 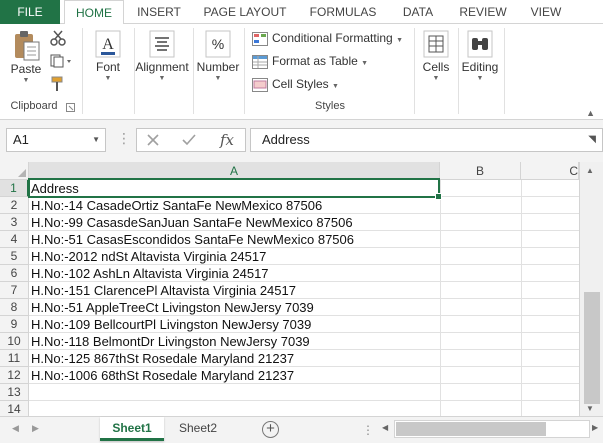 What do you see at coordinates (14, 256) in the screenshot?
I see `row-header: 5` at bounding box center [14, 256].